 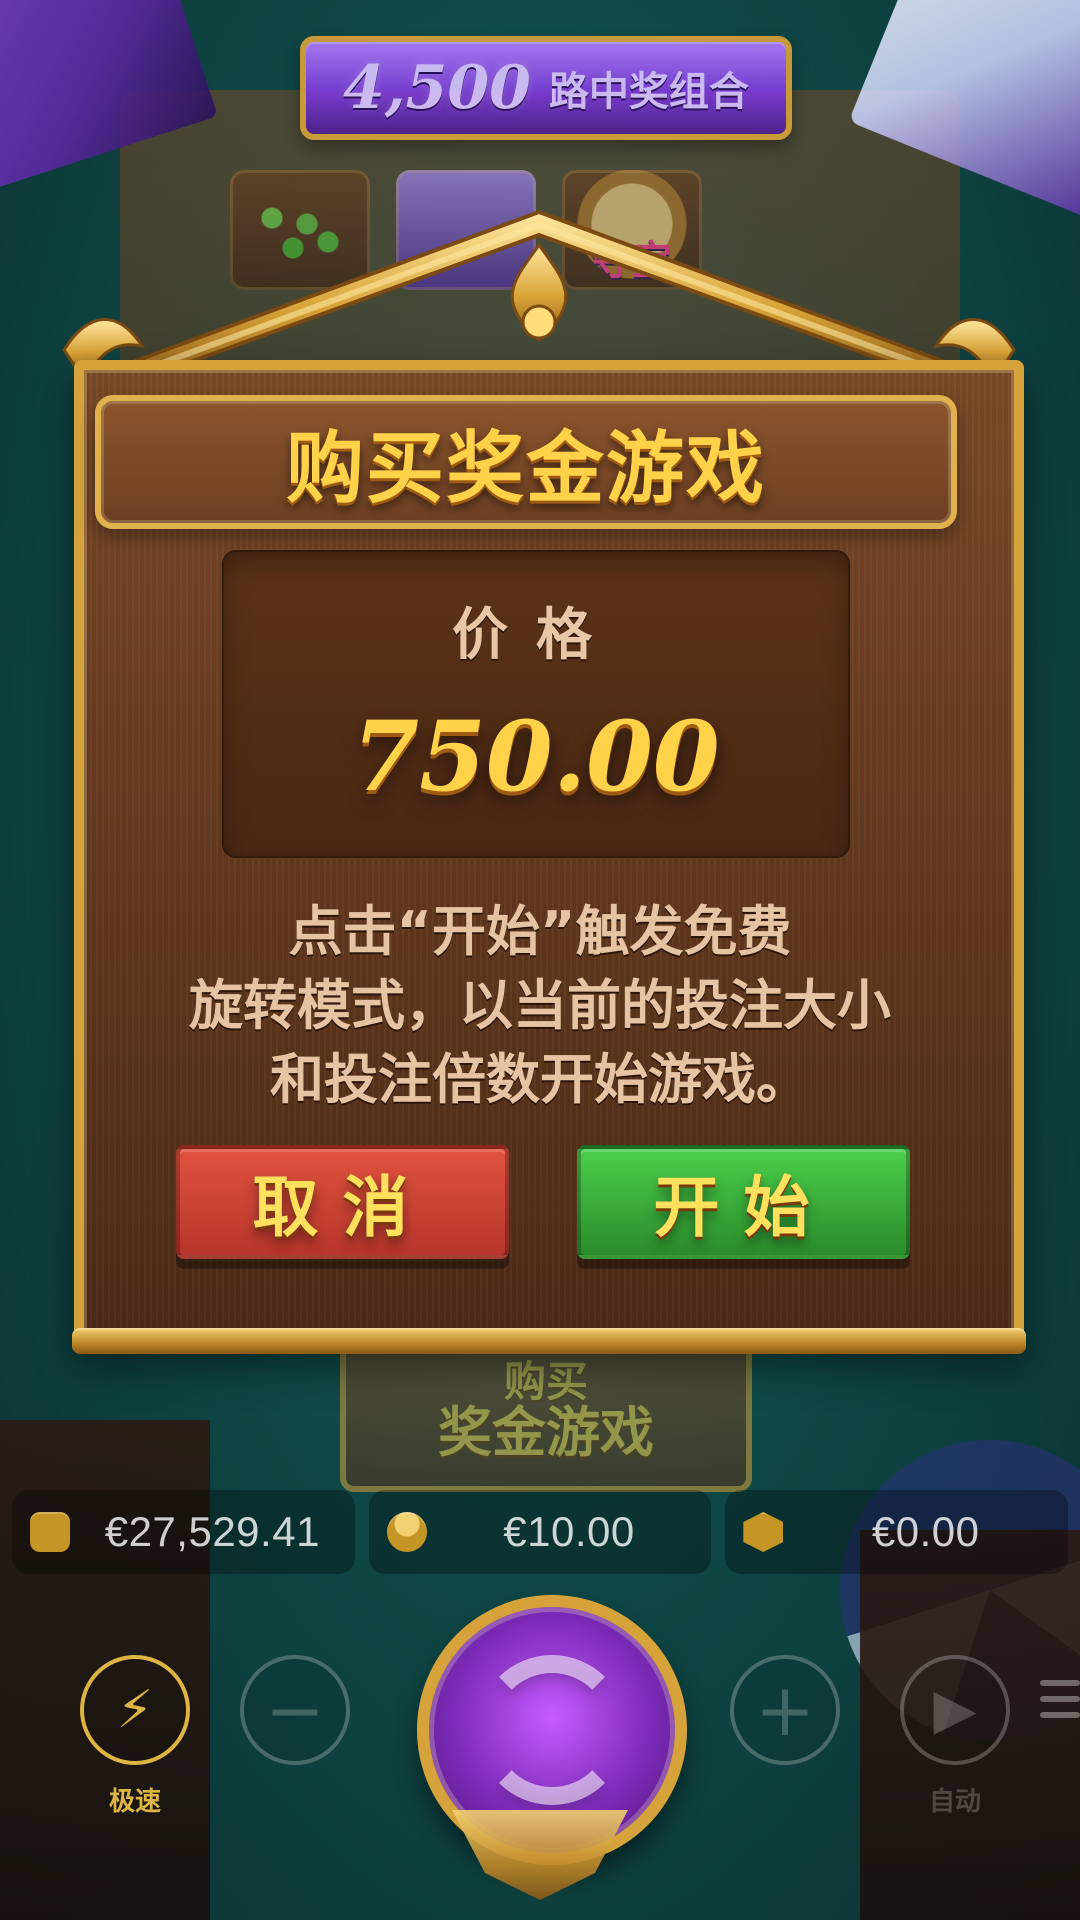 I want to click on modal-title: 购买奖金游戏, so click(x=525, y=469).